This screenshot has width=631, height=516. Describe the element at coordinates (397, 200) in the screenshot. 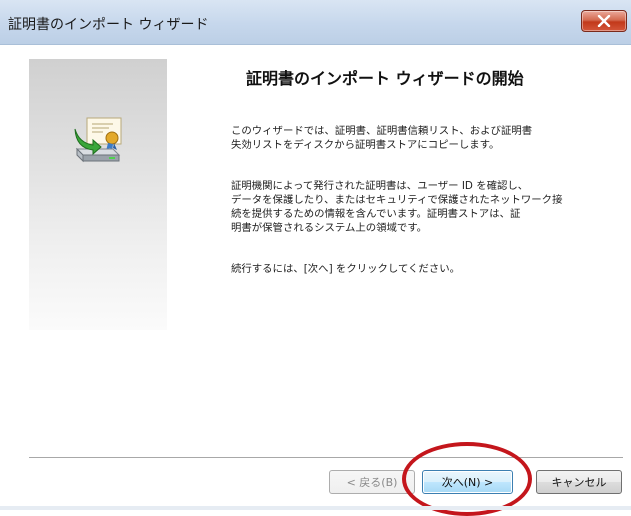

I see `description-line: データを保護したり、またはセキュリティで保護されたネットワーク接` at that location.